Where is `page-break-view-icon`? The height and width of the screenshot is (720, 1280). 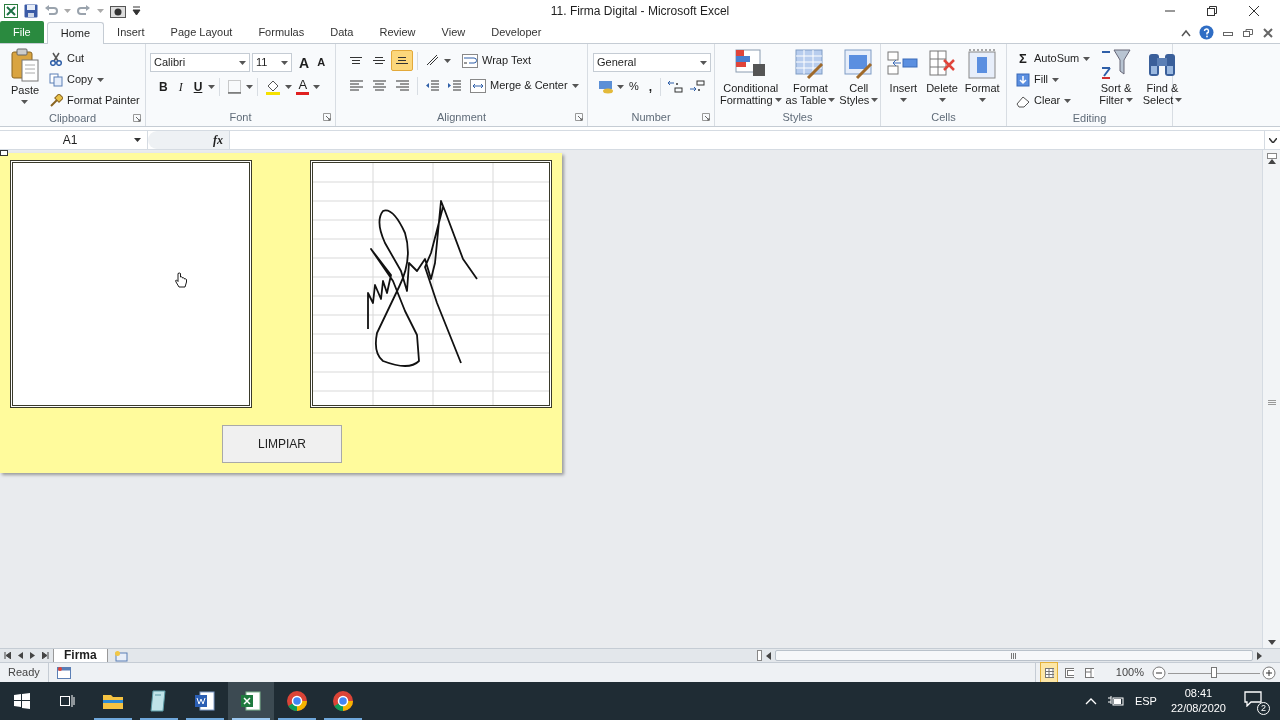 page-break-view-icon is located at coordinates (1088, 672).